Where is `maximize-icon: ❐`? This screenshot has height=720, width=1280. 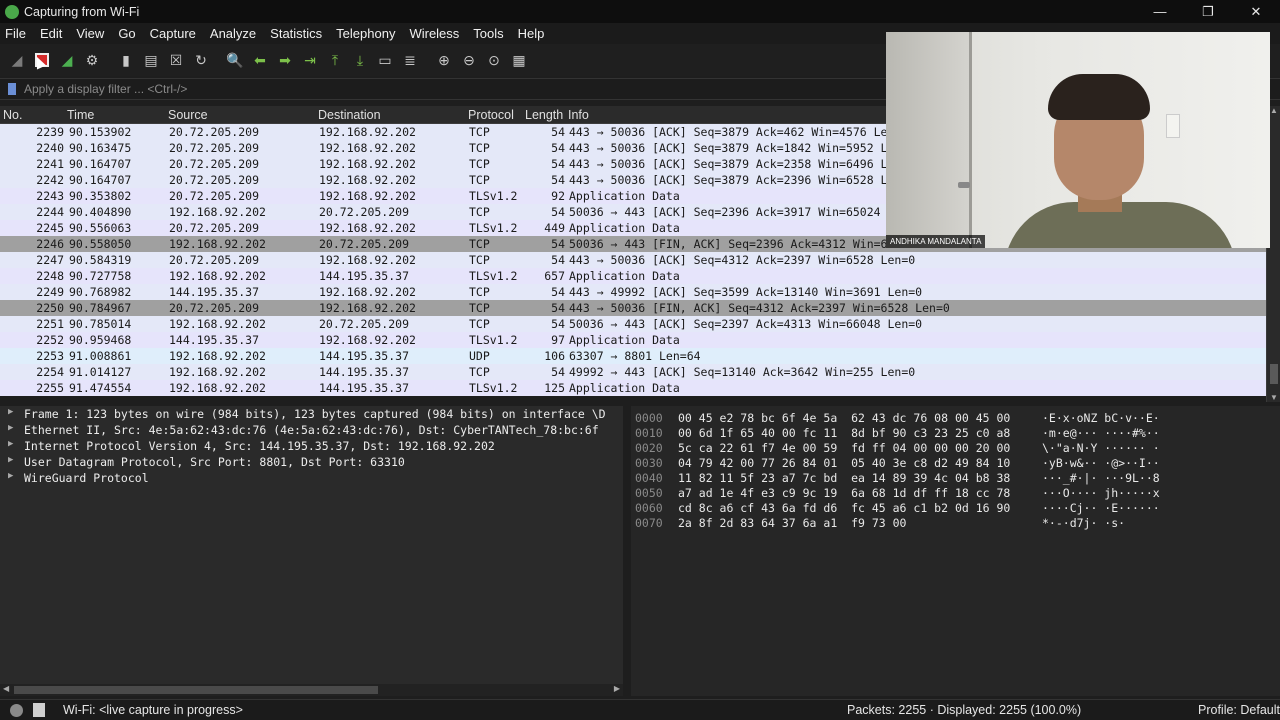
maximize-icon: ❐ is located at coordinates (1208, 11).